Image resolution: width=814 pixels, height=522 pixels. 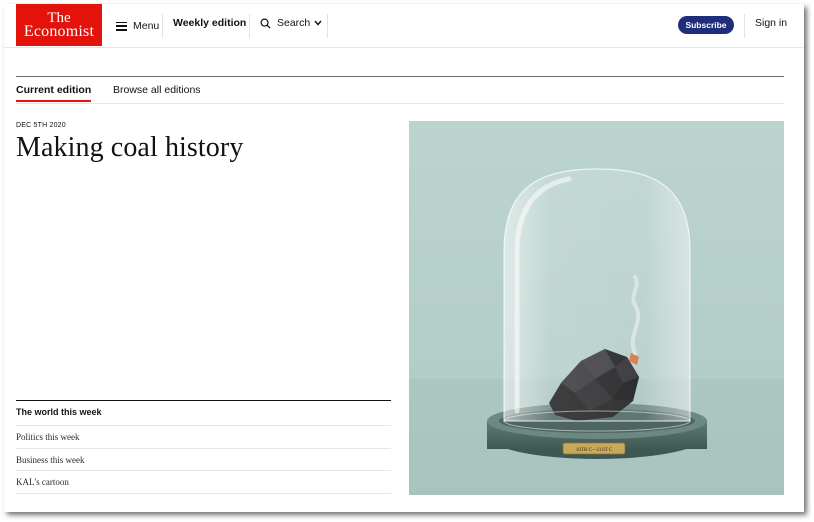 I want to click on search-button: Search, so click(x=294, y=23).